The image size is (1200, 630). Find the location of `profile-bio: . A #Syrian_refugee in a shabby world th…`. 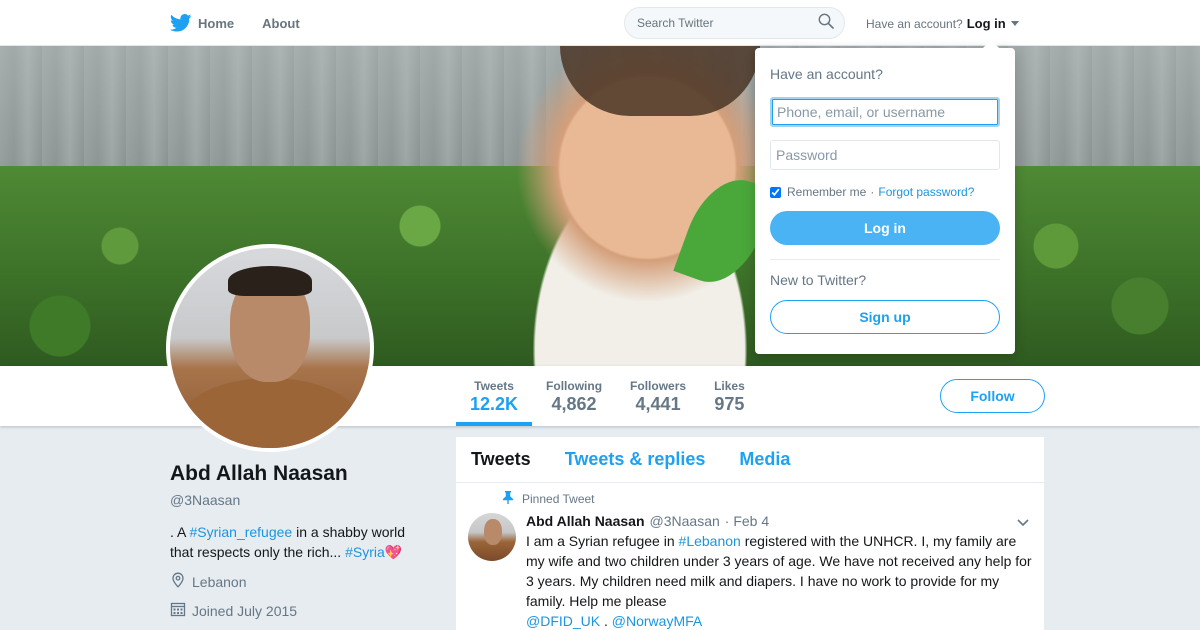

profile-bio: . A #Syrian_refugee in a shabby world th… is located at coordinates (295, 542).